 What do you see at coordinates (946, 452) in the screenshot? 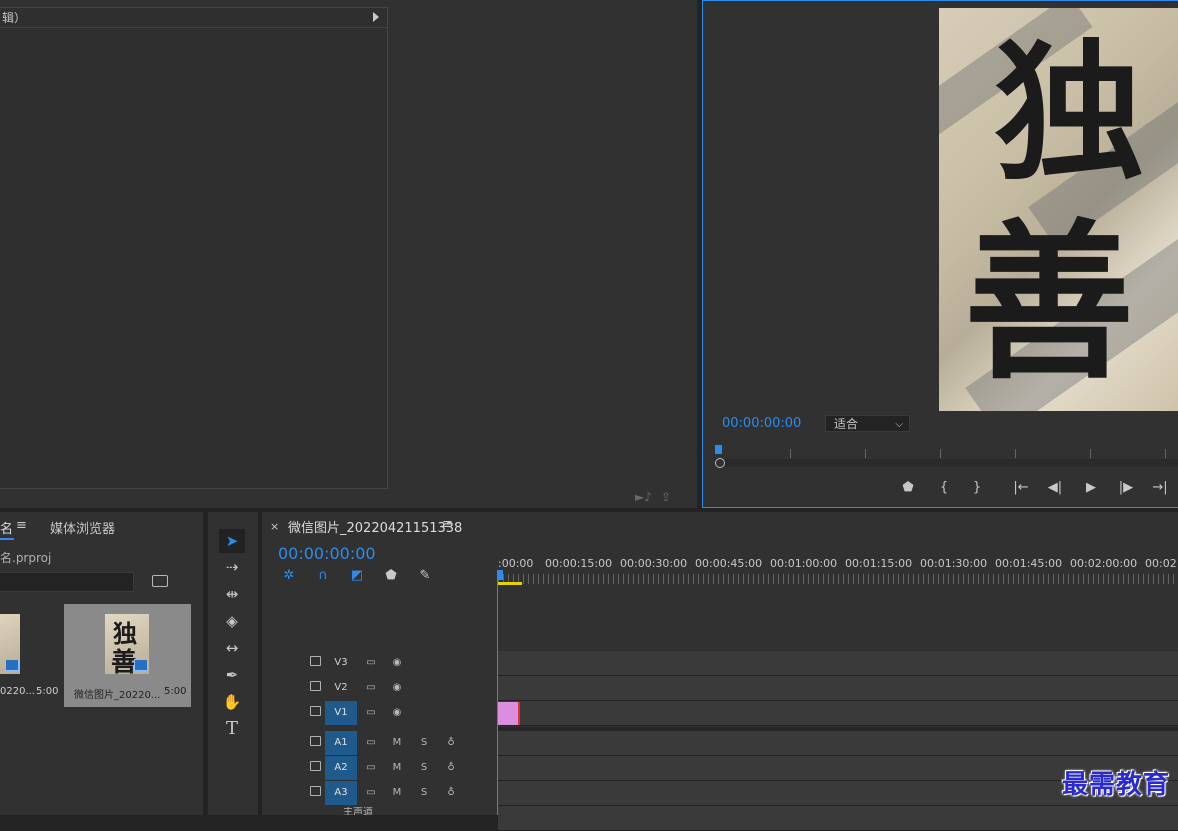
I see `program-time-ruler` at bounding box center [946, 452].